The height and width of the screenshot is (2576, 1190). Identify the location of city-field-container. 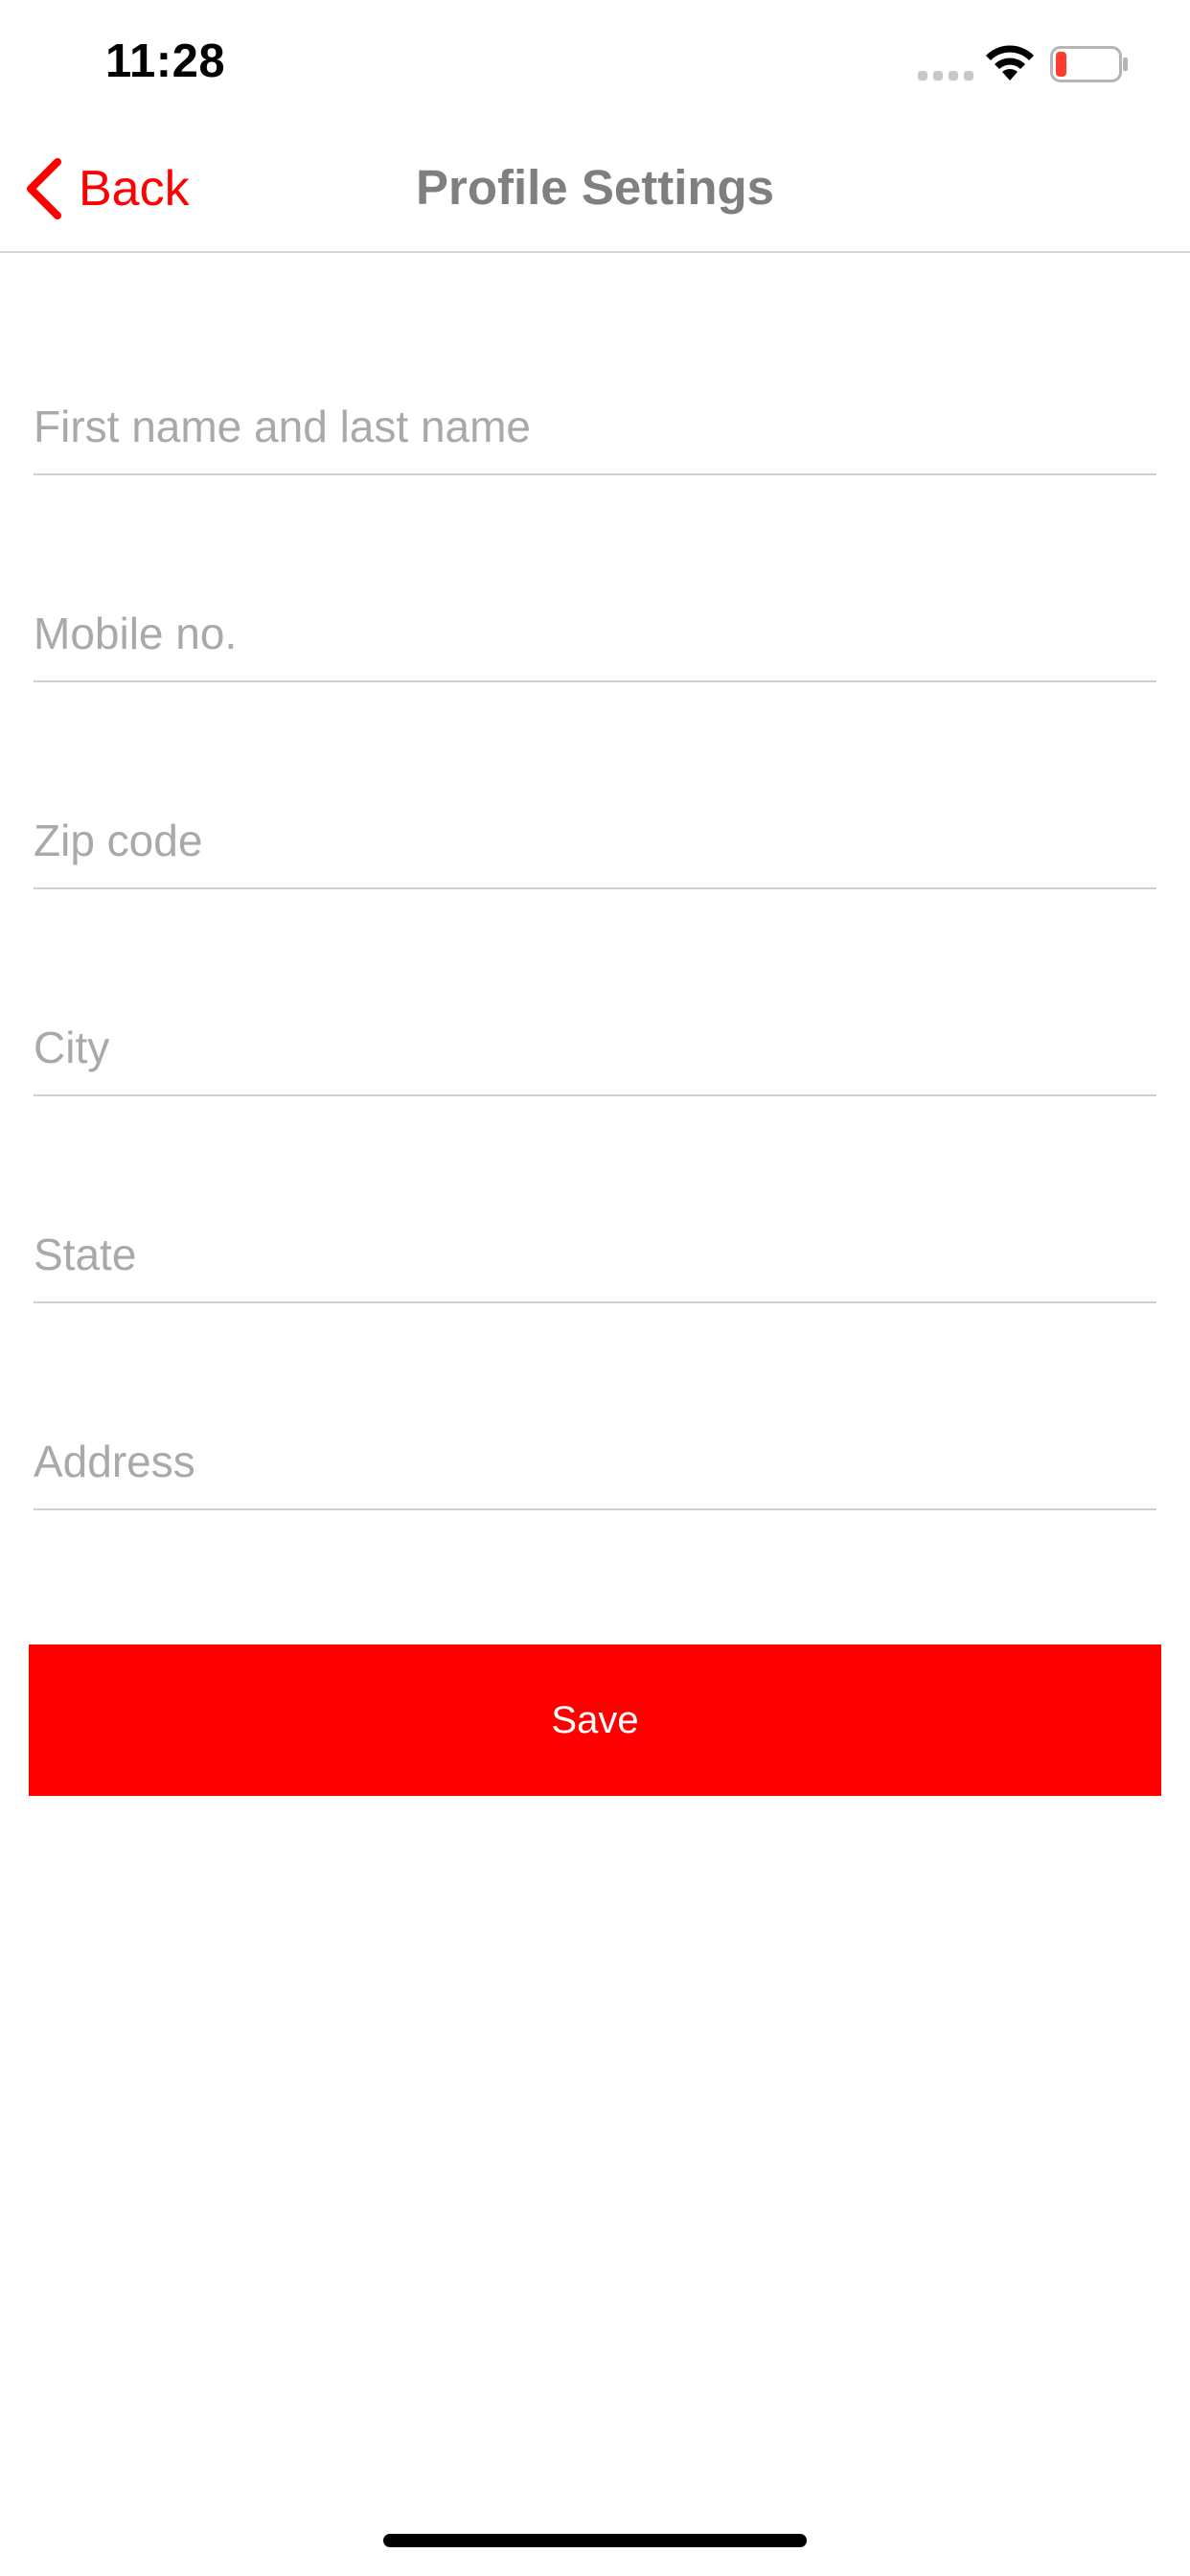
(595, 1047).